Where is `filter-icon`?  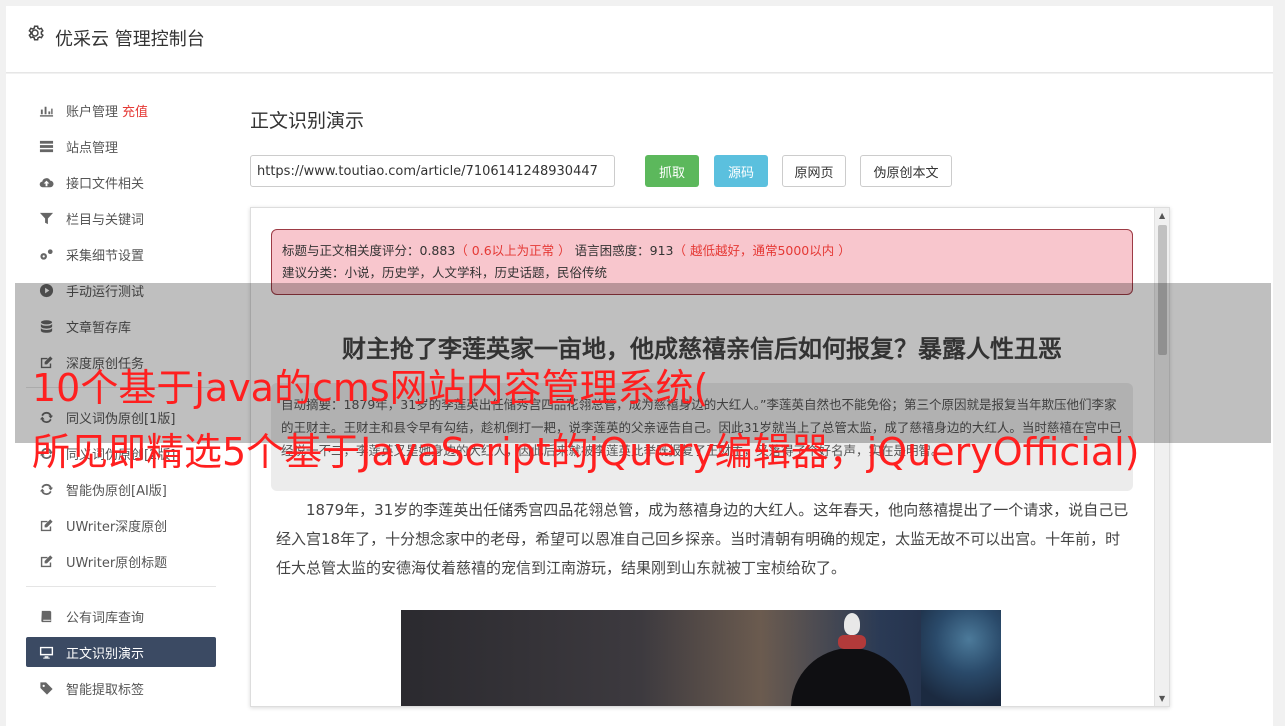
filter-icon is located at coordinates (46, 218).